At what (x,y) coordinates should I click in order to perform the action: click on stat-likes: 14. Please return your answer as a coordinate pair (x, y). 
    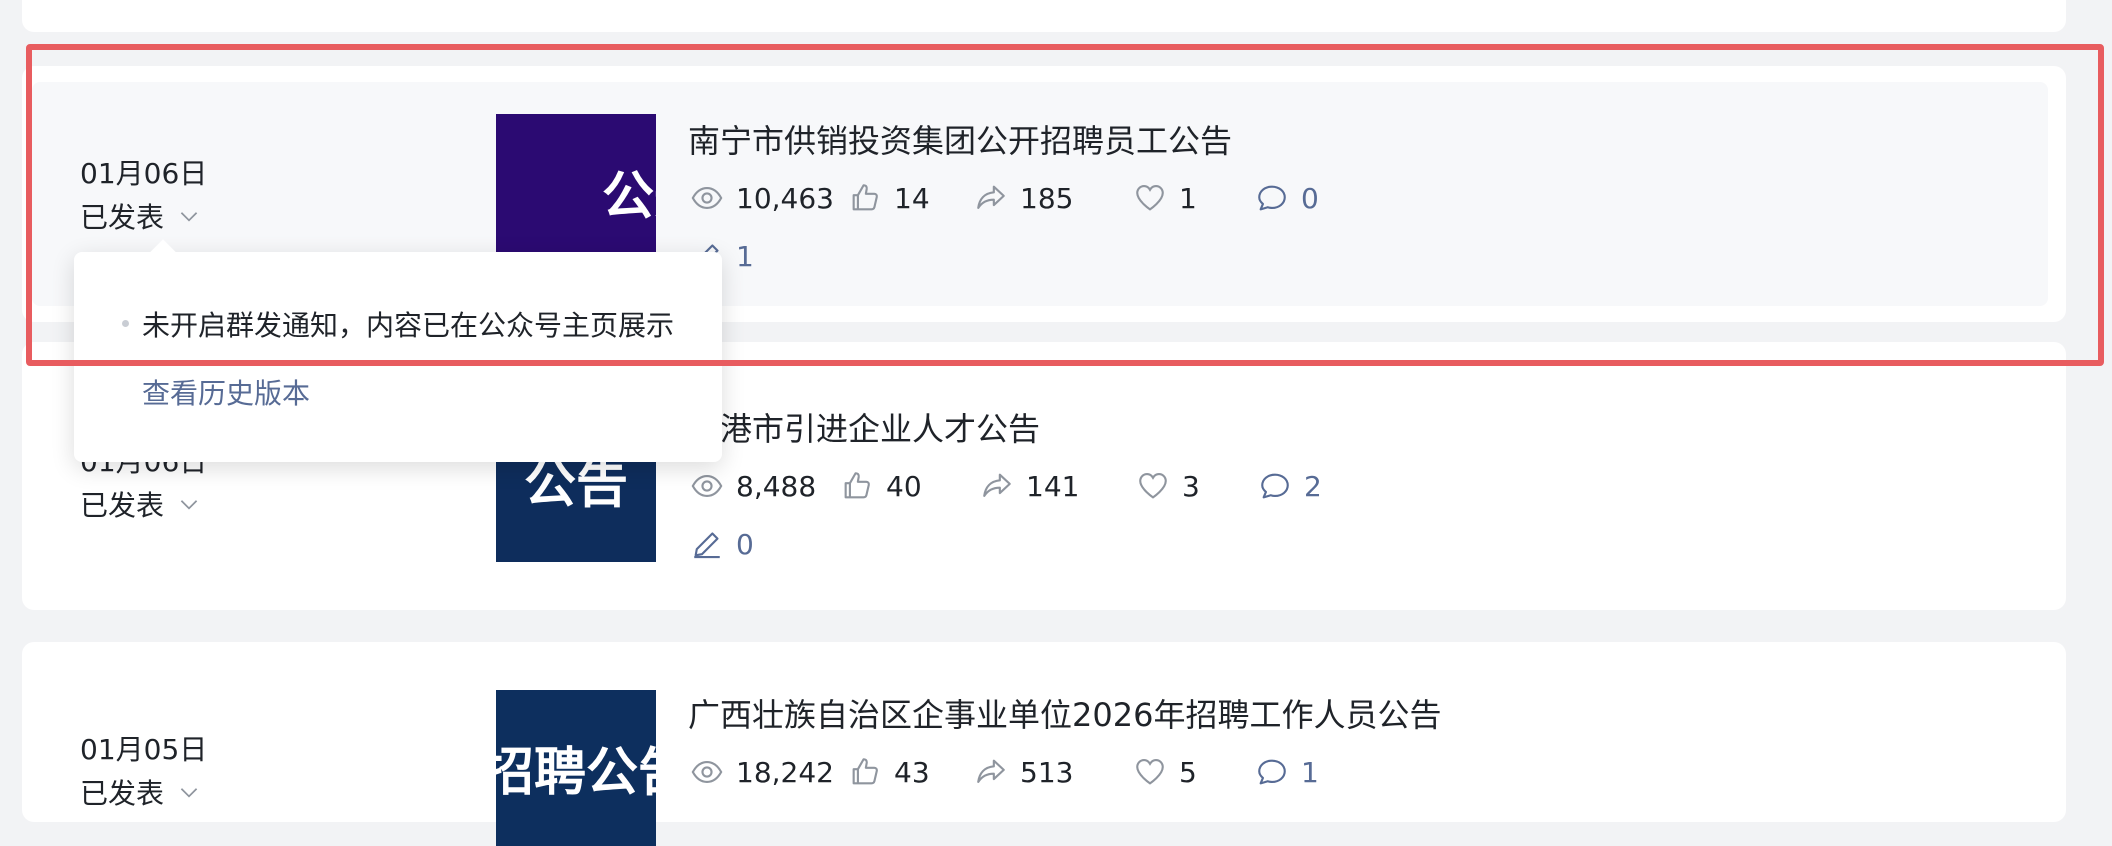
    Looking at the image, I should click on (911, 198).